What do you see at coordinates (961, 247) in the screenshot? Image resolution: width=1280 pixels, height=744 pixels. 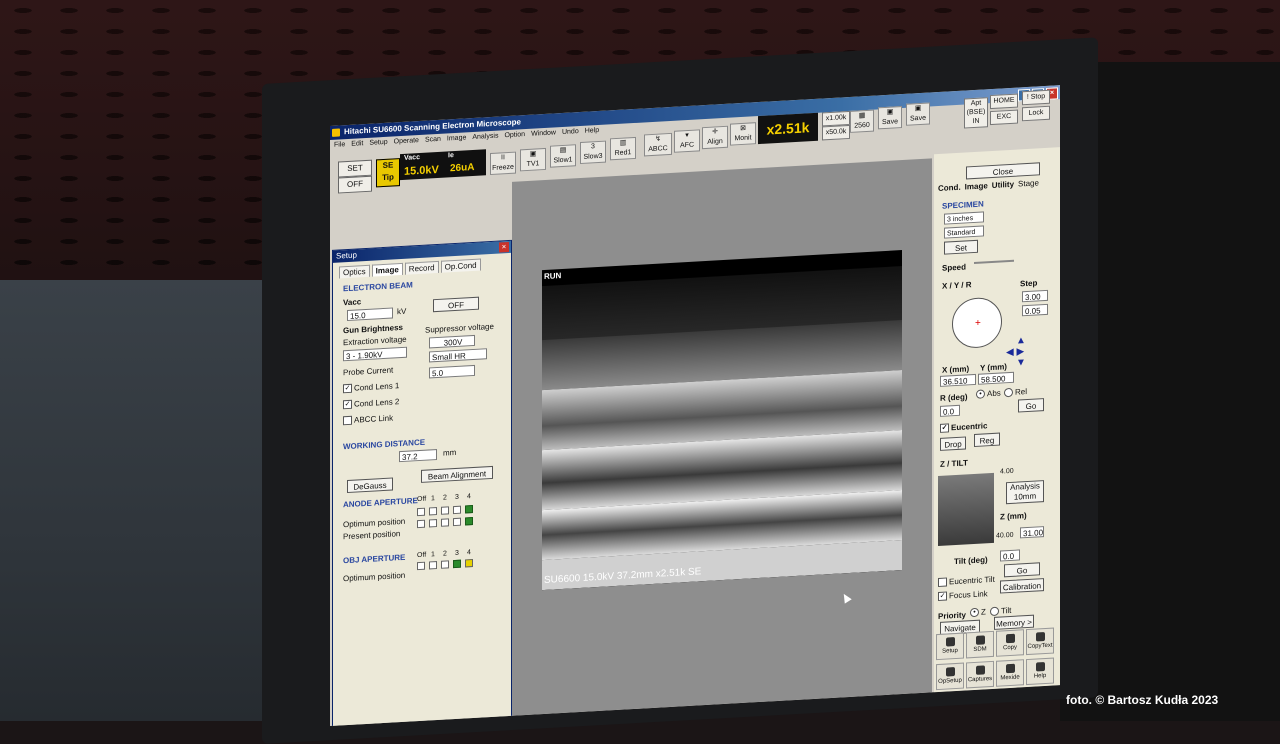 I see `specimen-set-button: Set` at bounding box center [961, 247].